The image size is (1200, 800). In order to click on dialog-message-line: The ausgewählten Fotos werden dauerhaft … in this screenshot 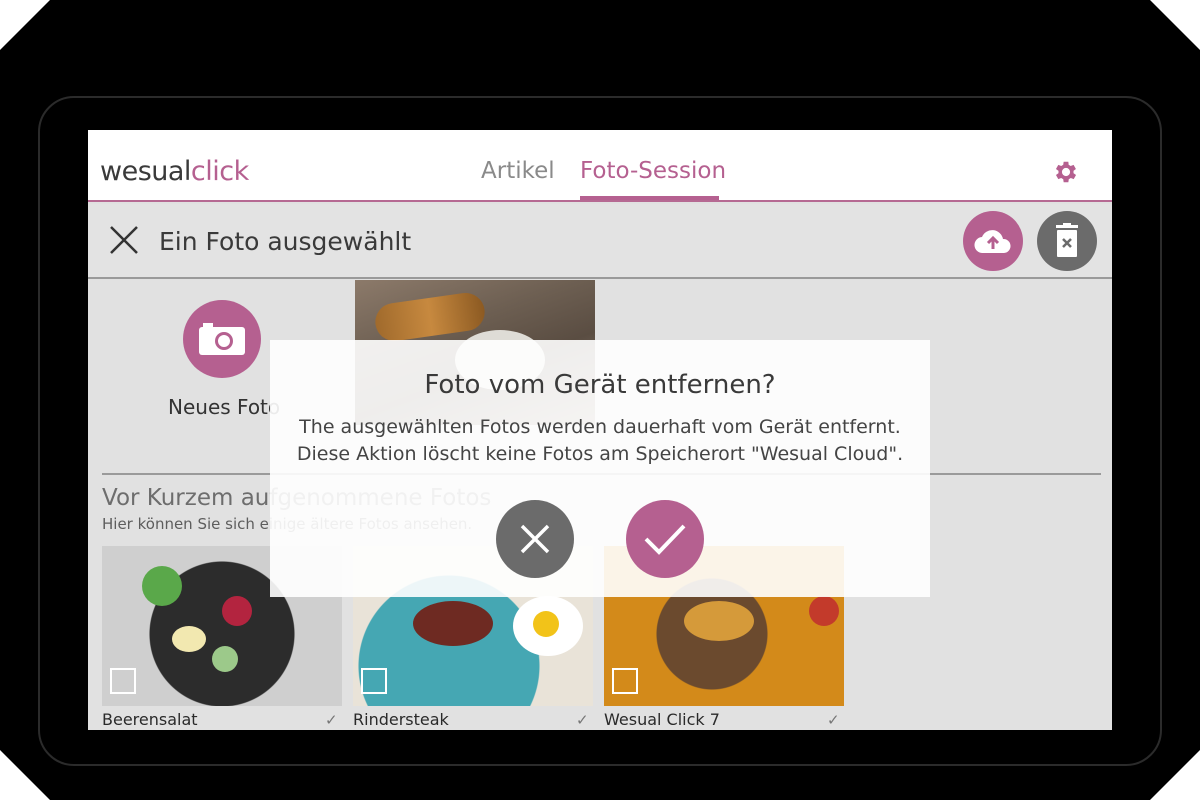, I will do `click(600, 427)`.